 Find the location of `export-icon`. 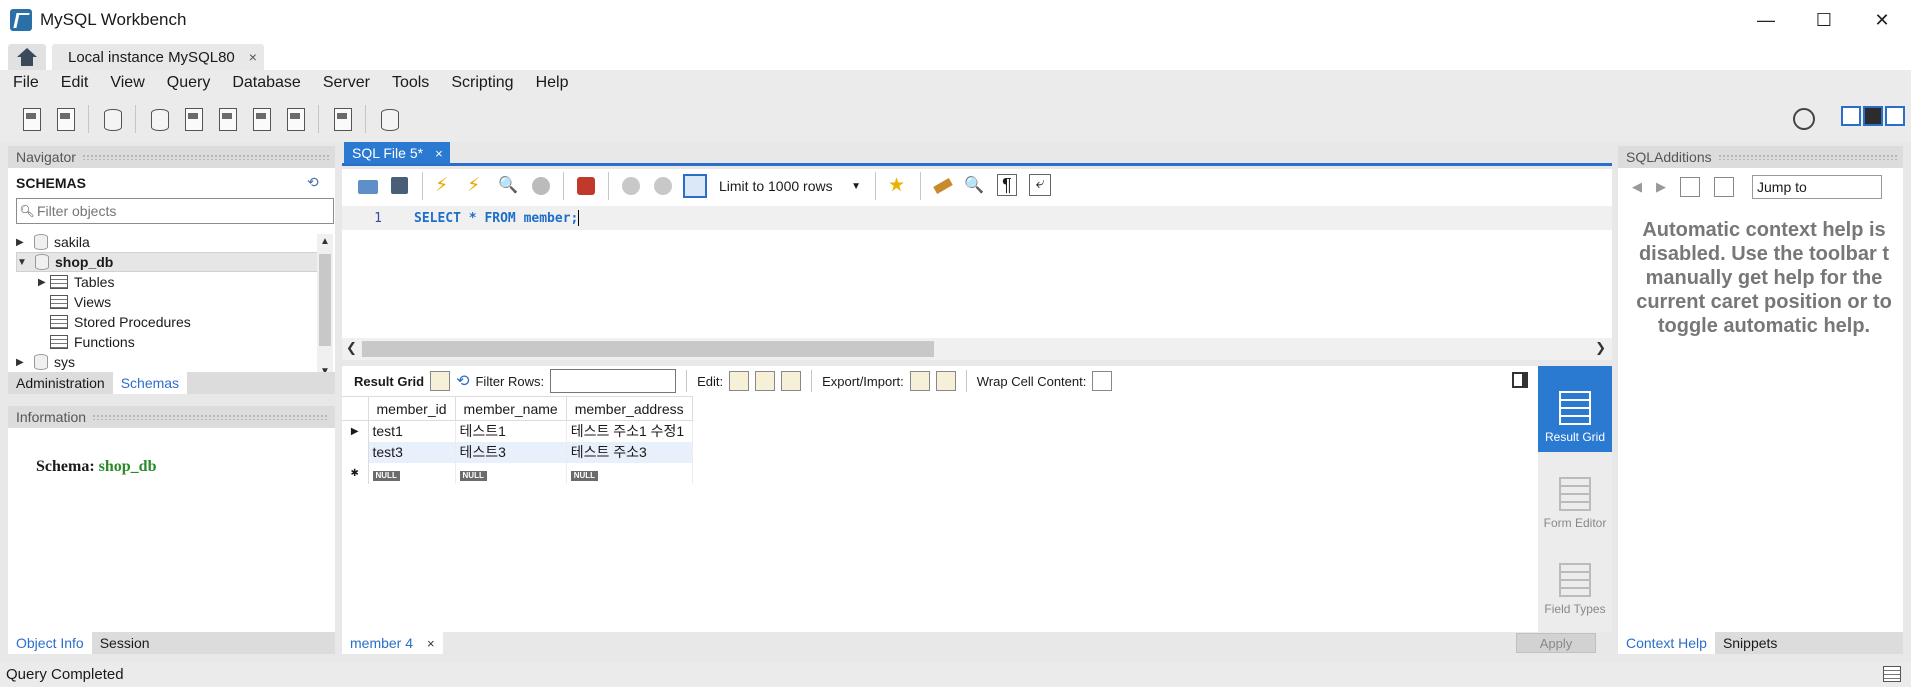

export-icon is located at coordinates (919, 381).